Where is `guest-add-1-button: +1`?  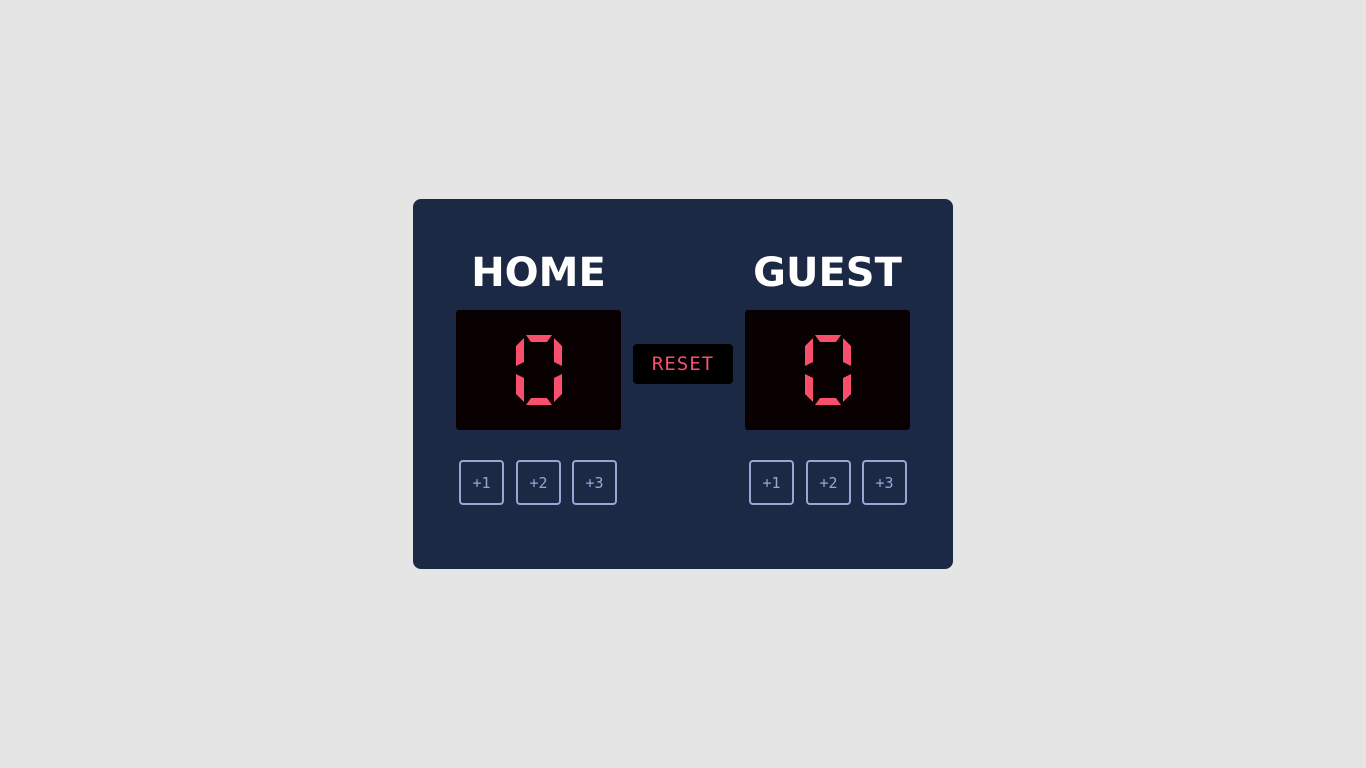
guest-add-1-button: +1 is located at coordinates (771, 482).